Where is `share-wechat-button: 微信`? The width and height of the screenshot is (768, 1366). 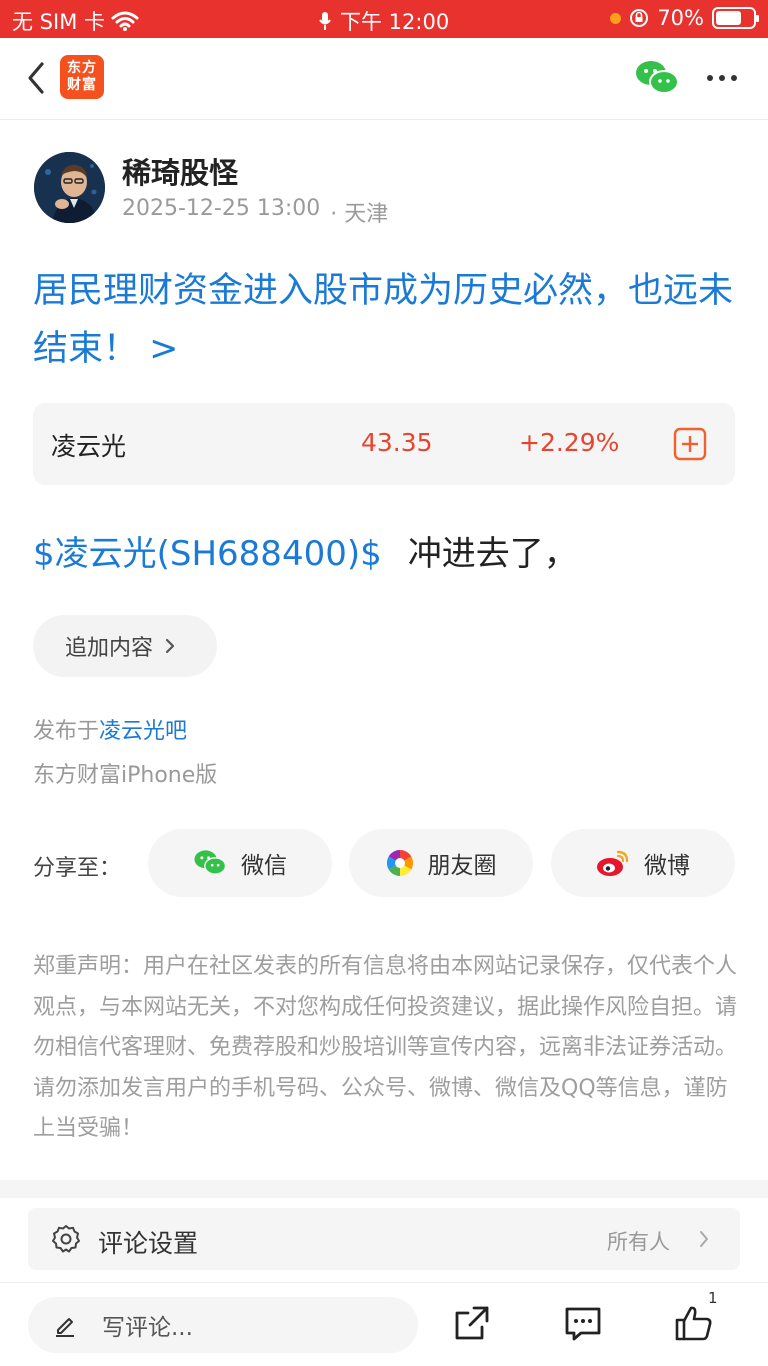 share-wechat-button: 微信 is located at coordinates (240, 863).